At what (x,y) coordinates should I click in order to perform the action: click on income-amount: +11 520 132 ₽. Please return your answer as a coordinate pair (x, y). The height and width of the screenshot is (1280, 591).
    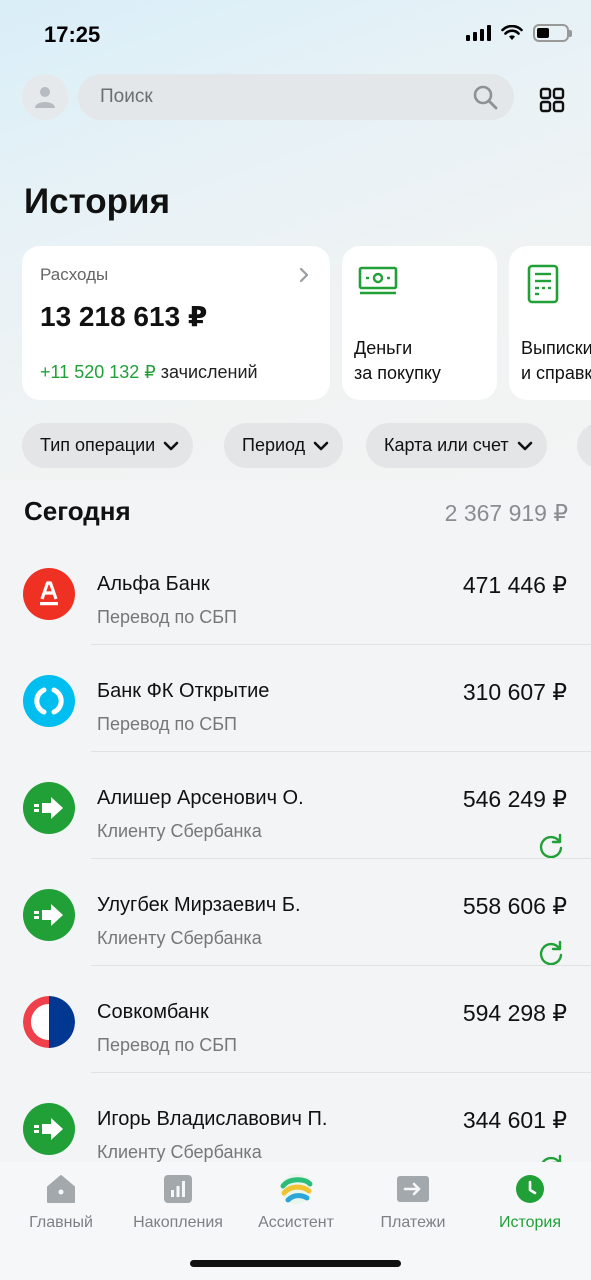
    Looking at the image, I should click on (98, 372).